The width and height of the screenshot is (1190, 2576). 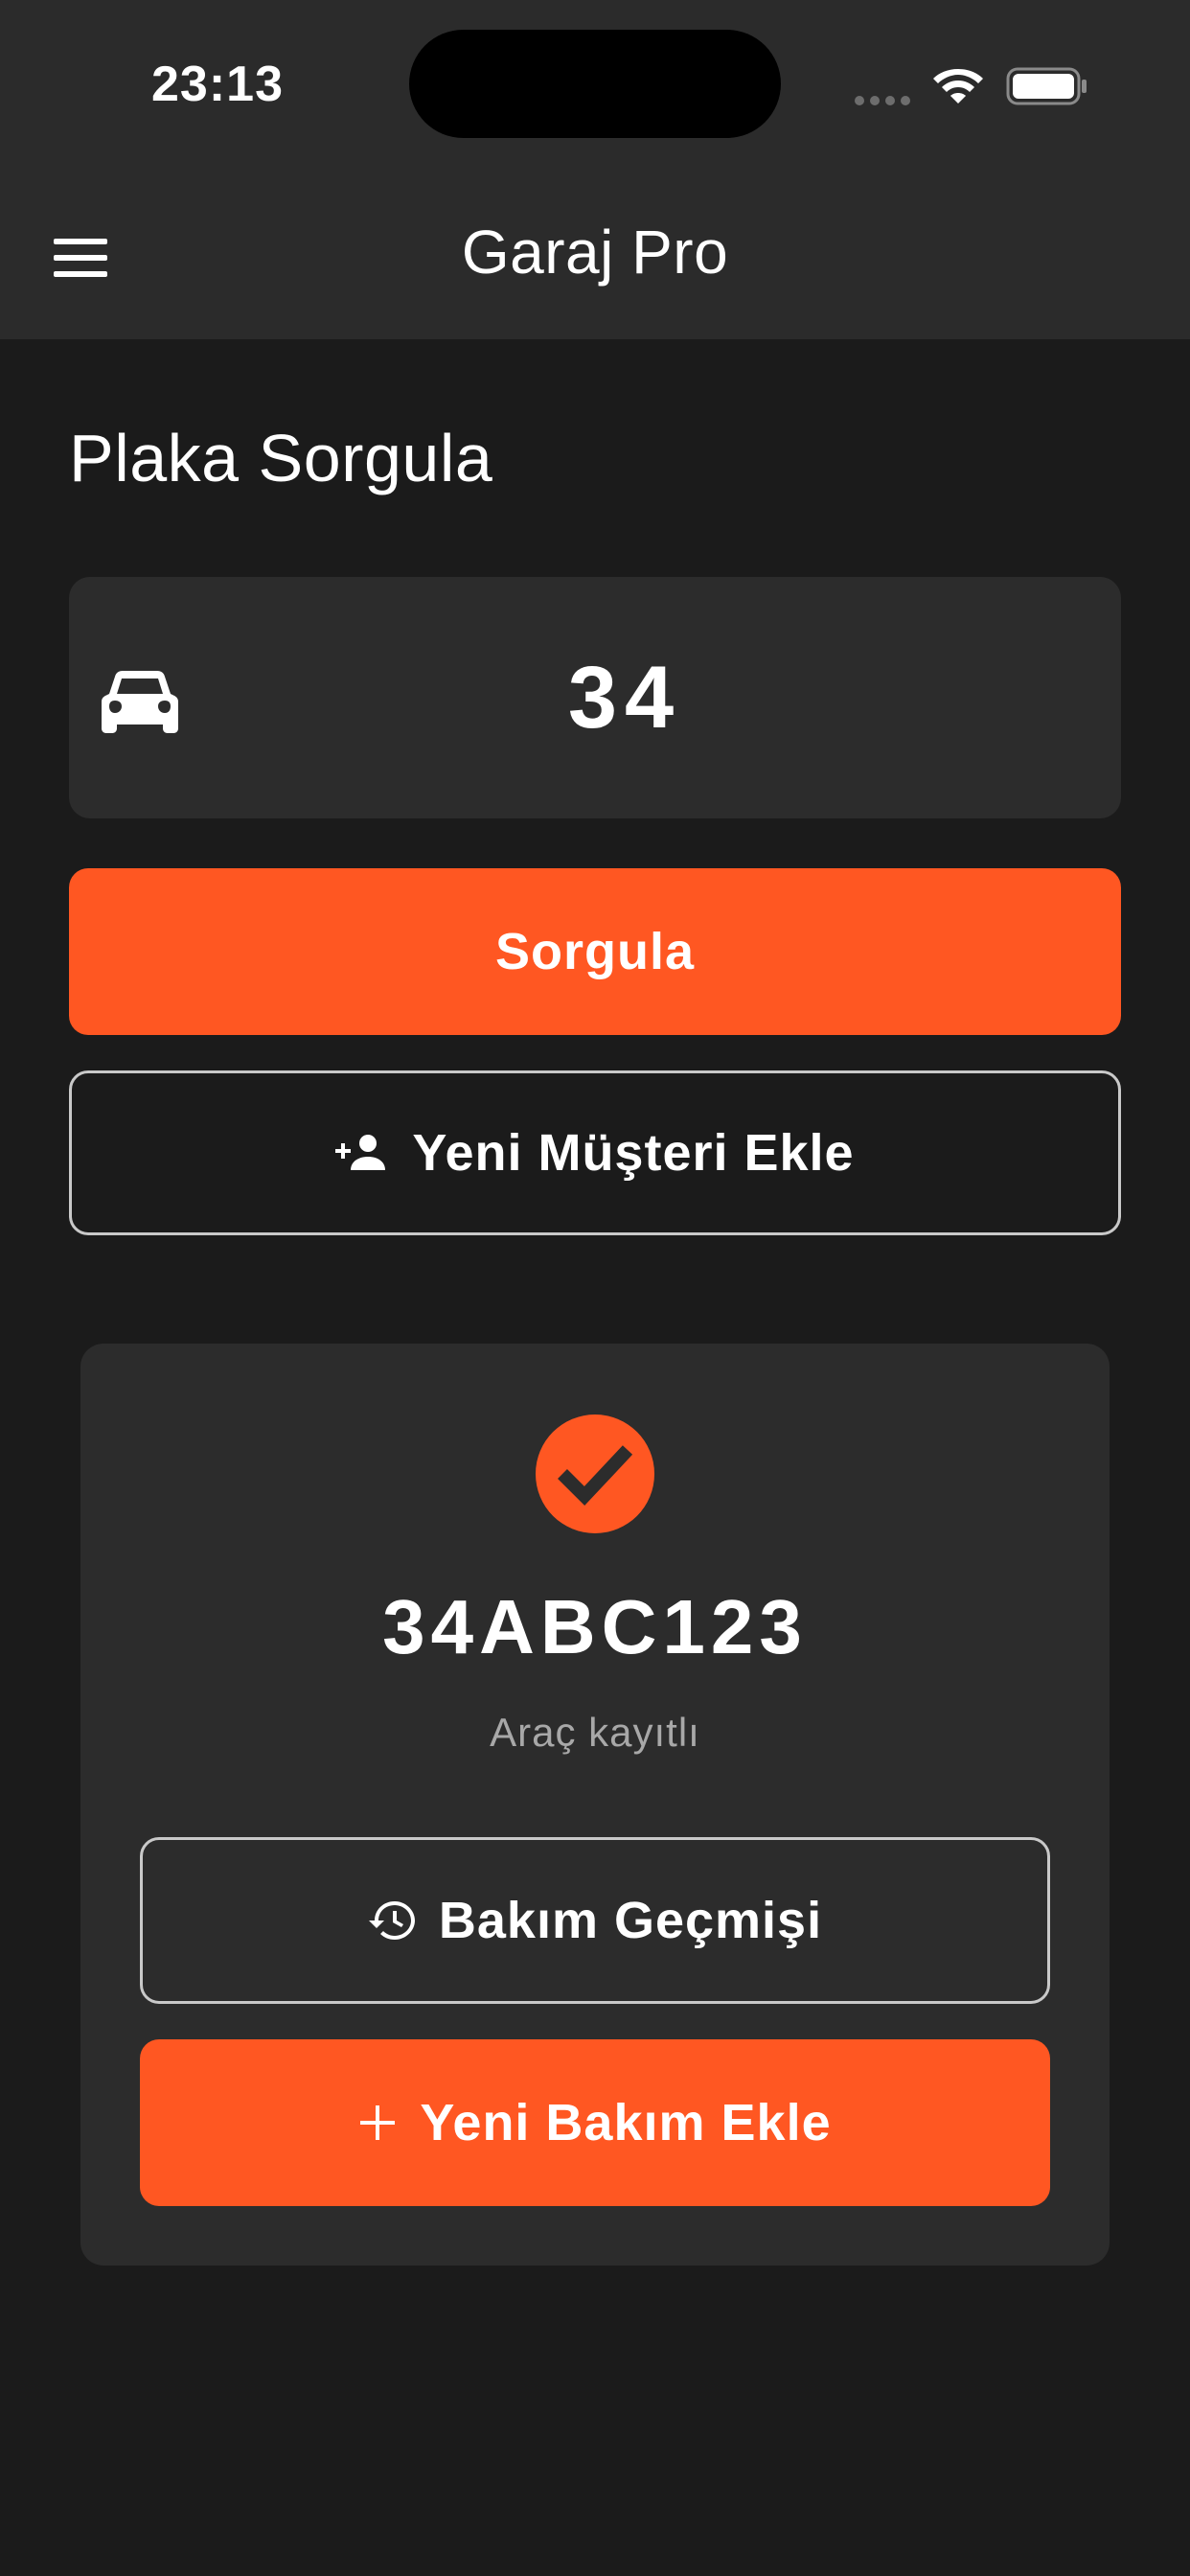 I want to click on person-add-icon, so click(x=362, y=1153).